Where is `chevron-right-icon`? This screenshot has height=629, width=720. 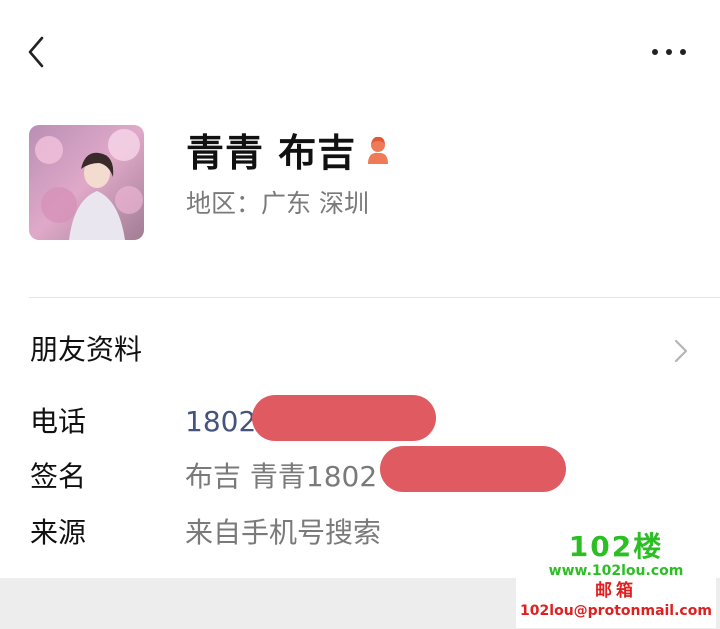 chevron-right-icon is located at coordinates (681, 351).